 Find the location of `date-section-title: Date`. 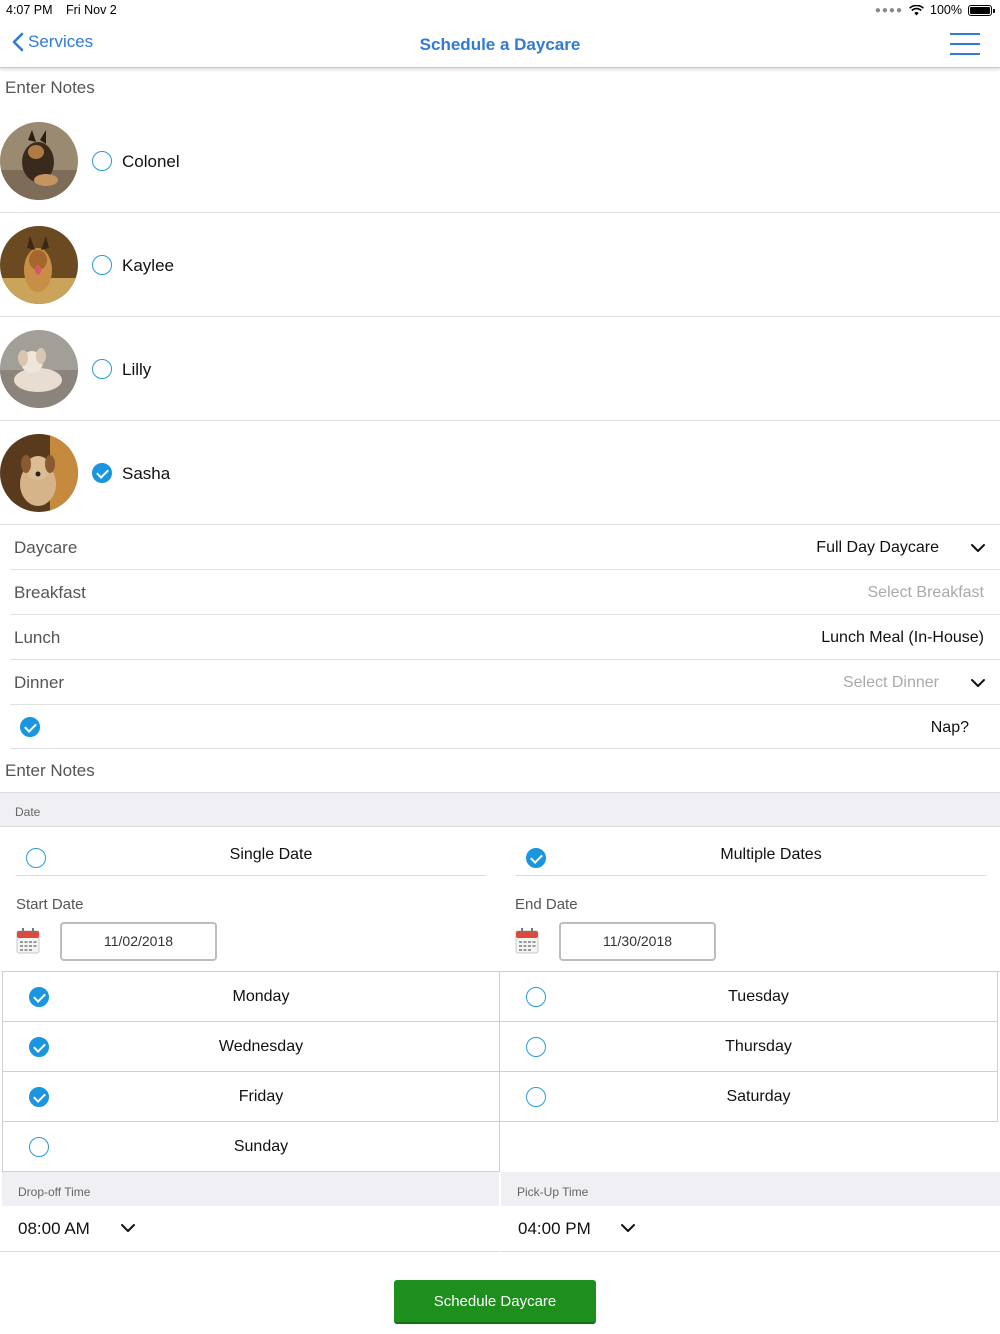

date-section-title: Date is located at coordinates (28, 812).